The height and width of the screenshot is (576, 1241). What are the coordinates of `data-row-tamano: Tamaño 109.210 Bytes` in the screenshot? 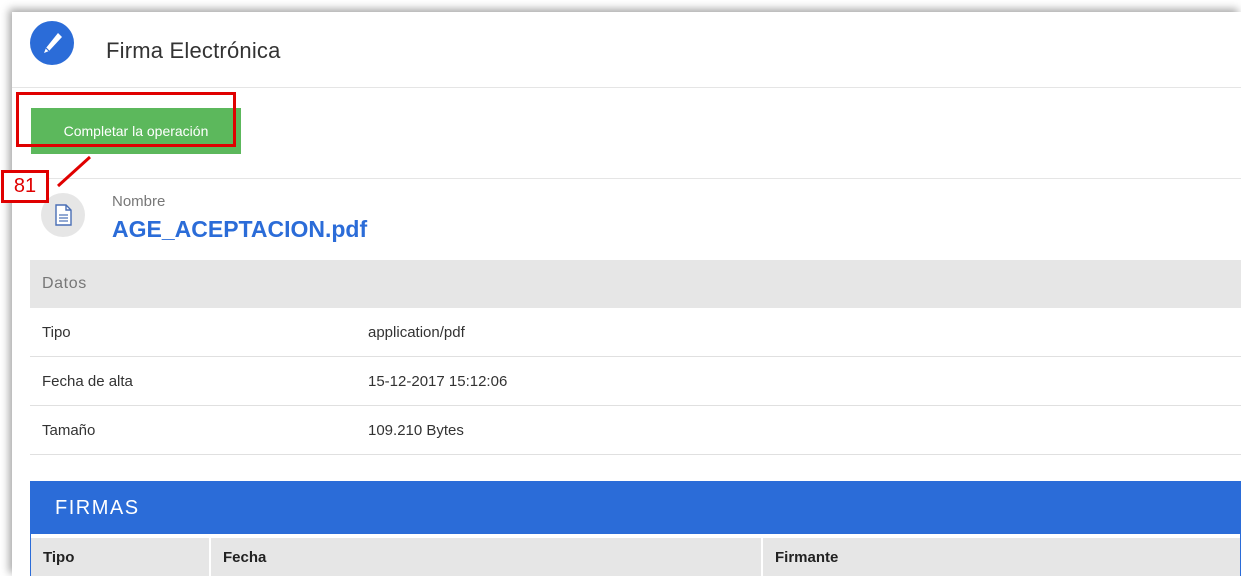 It's located at (635, 430).